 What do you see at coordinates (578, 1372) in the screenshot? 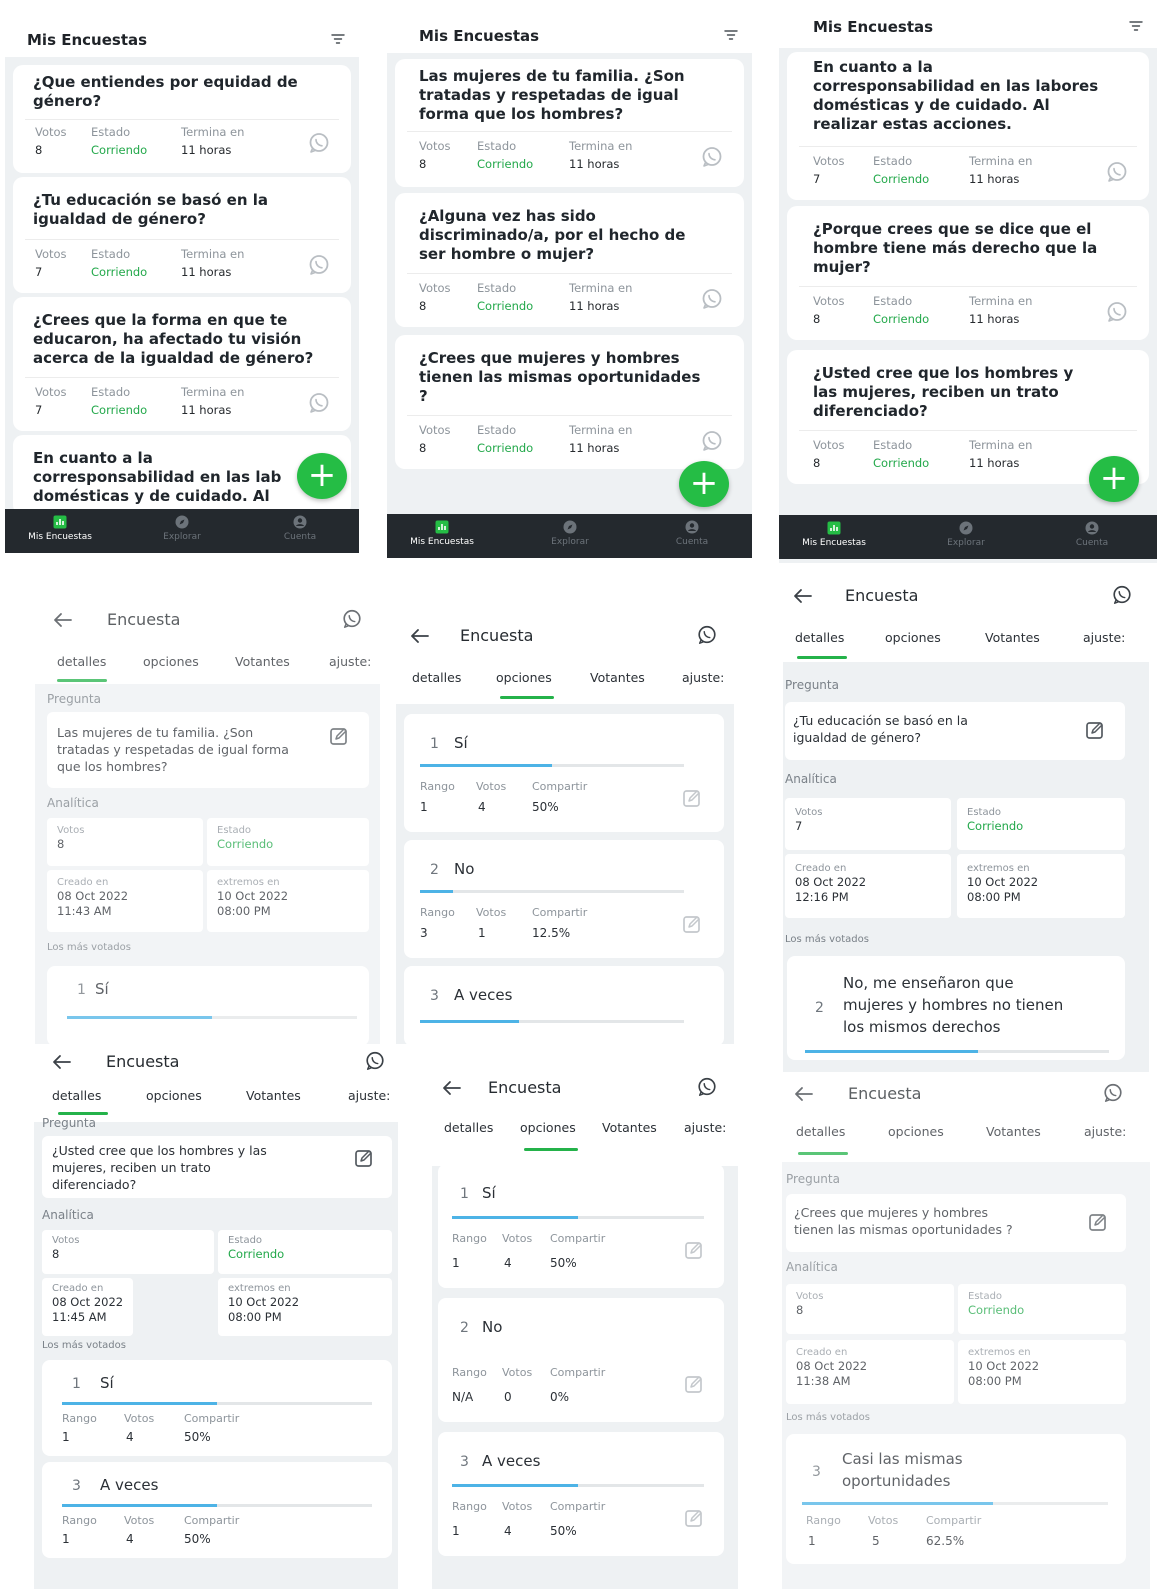
I see `share-label: Compartir` at bounding box center [578, 1372].